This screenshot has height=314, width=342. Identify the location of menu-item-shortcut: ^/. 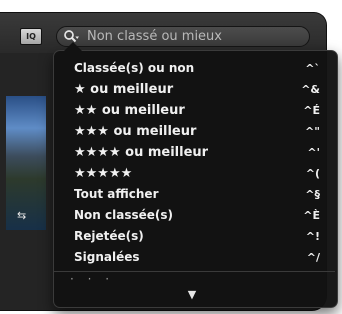
(313, 257).